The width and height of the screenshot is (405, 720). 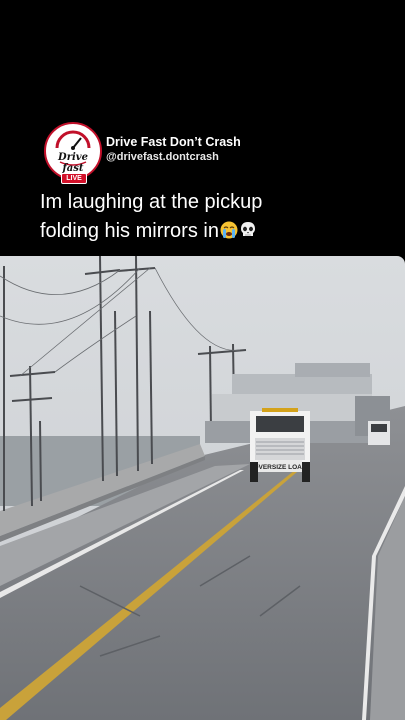 I want to click on live-badge: LIVE, so click(x=74, y=178).